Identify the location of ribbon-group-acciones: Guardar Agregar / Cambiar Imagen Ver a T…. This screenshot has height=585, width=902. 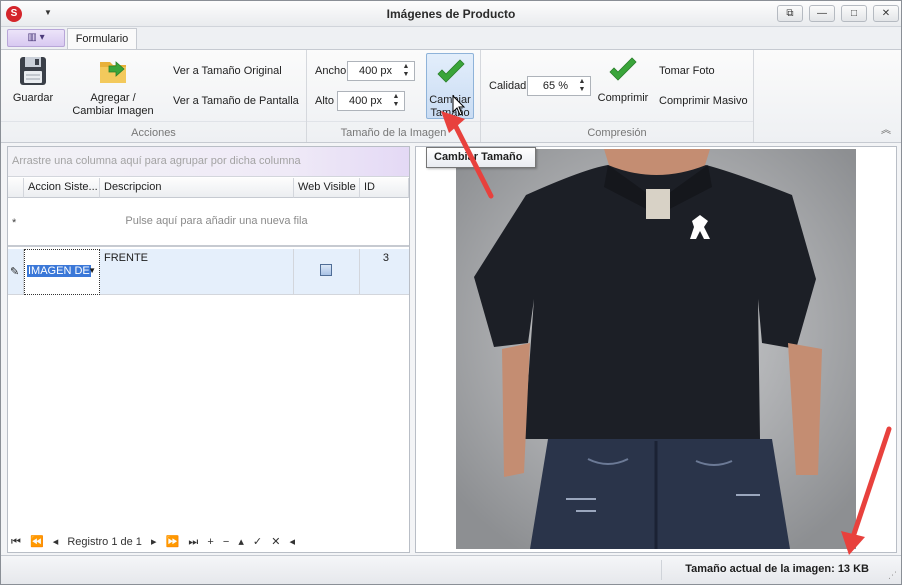
(154, 96).